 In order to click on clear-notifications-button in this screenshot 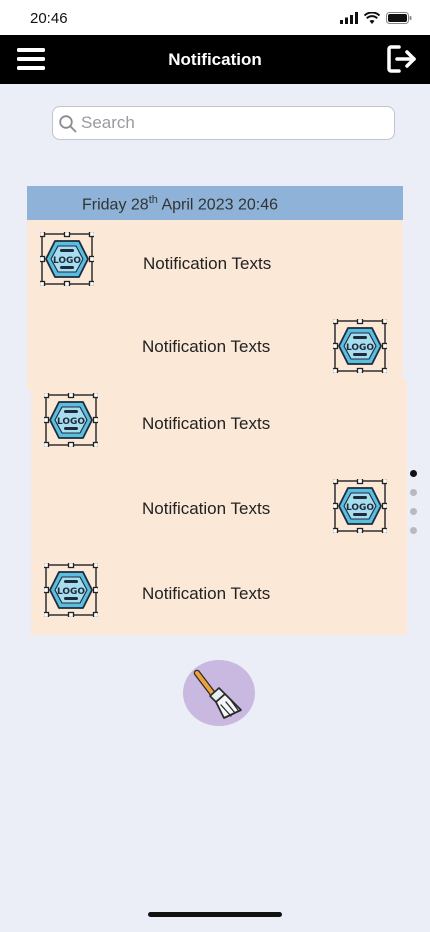, I will do `click(219, 693)`.